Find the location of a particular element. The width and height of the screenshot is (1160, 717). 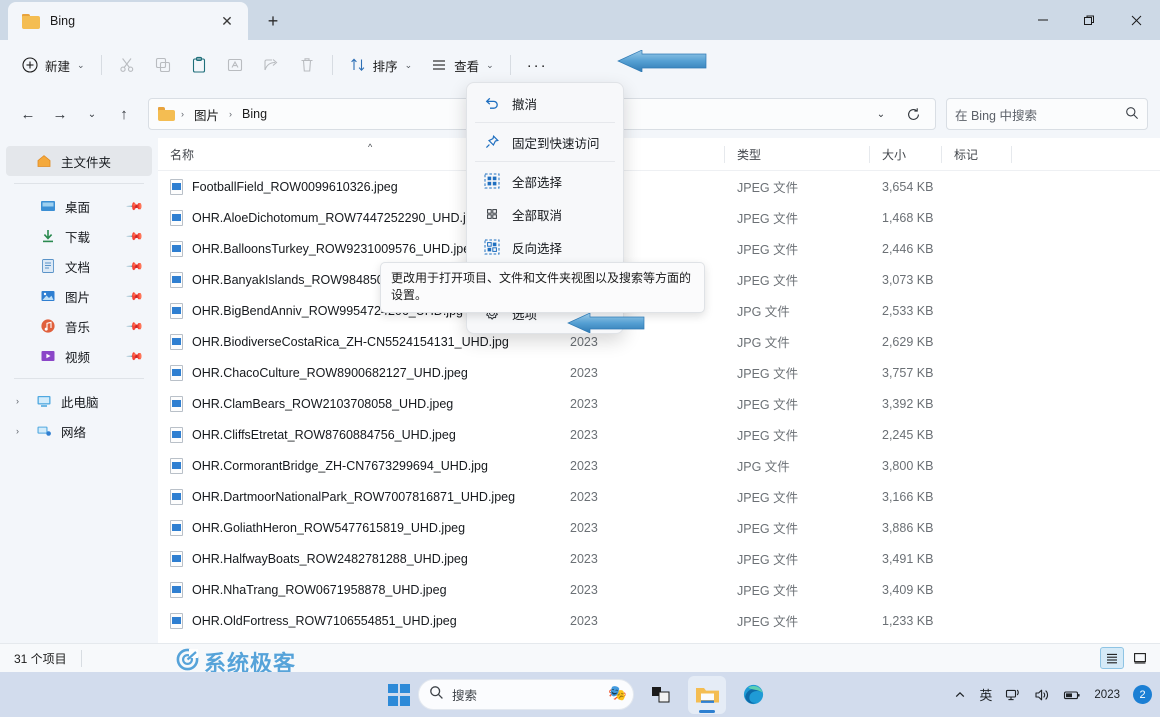

recent-locations-button: ⌄ is located at coordinates (92, 114).